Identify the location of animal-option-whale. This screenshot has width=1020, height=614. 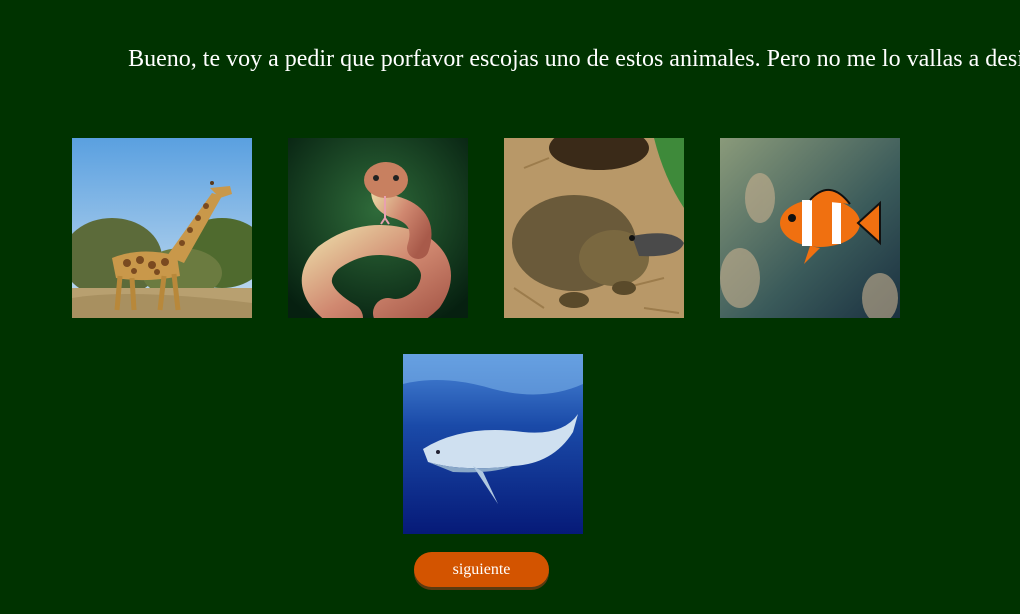
(493, 444).